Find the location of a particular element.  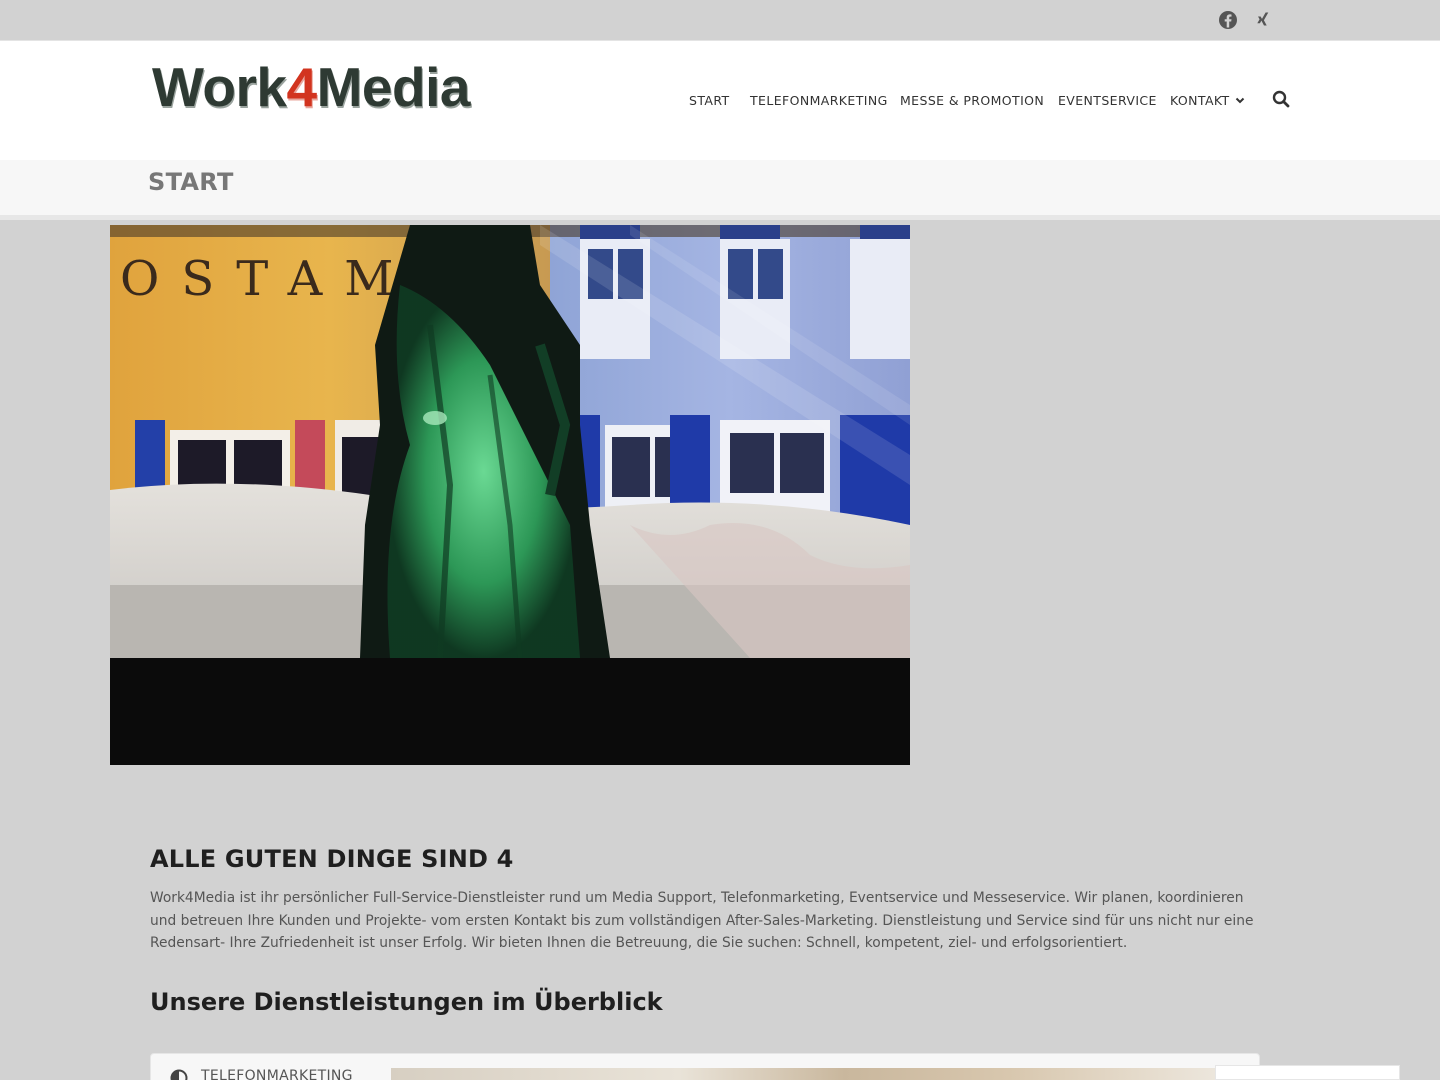

xing-icon is located at coordinates (1263, 20).